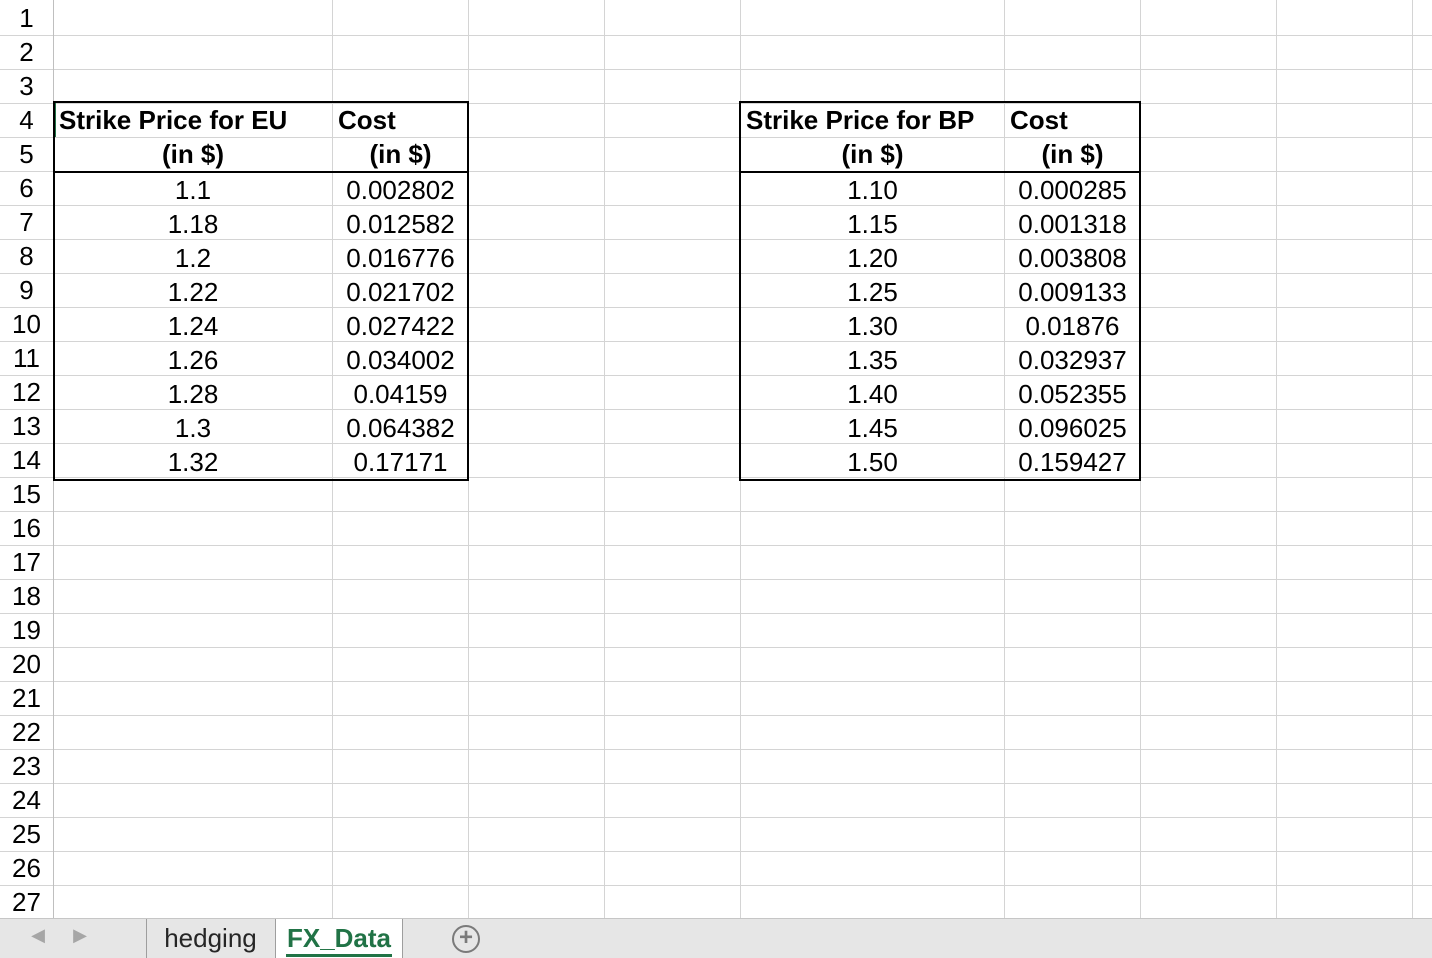 Image resolution: width=1432 pixels, height=958 pixels. Describe the element at coordinates (26, 426) in the screenshot. I see `row-number: 13` at that location.